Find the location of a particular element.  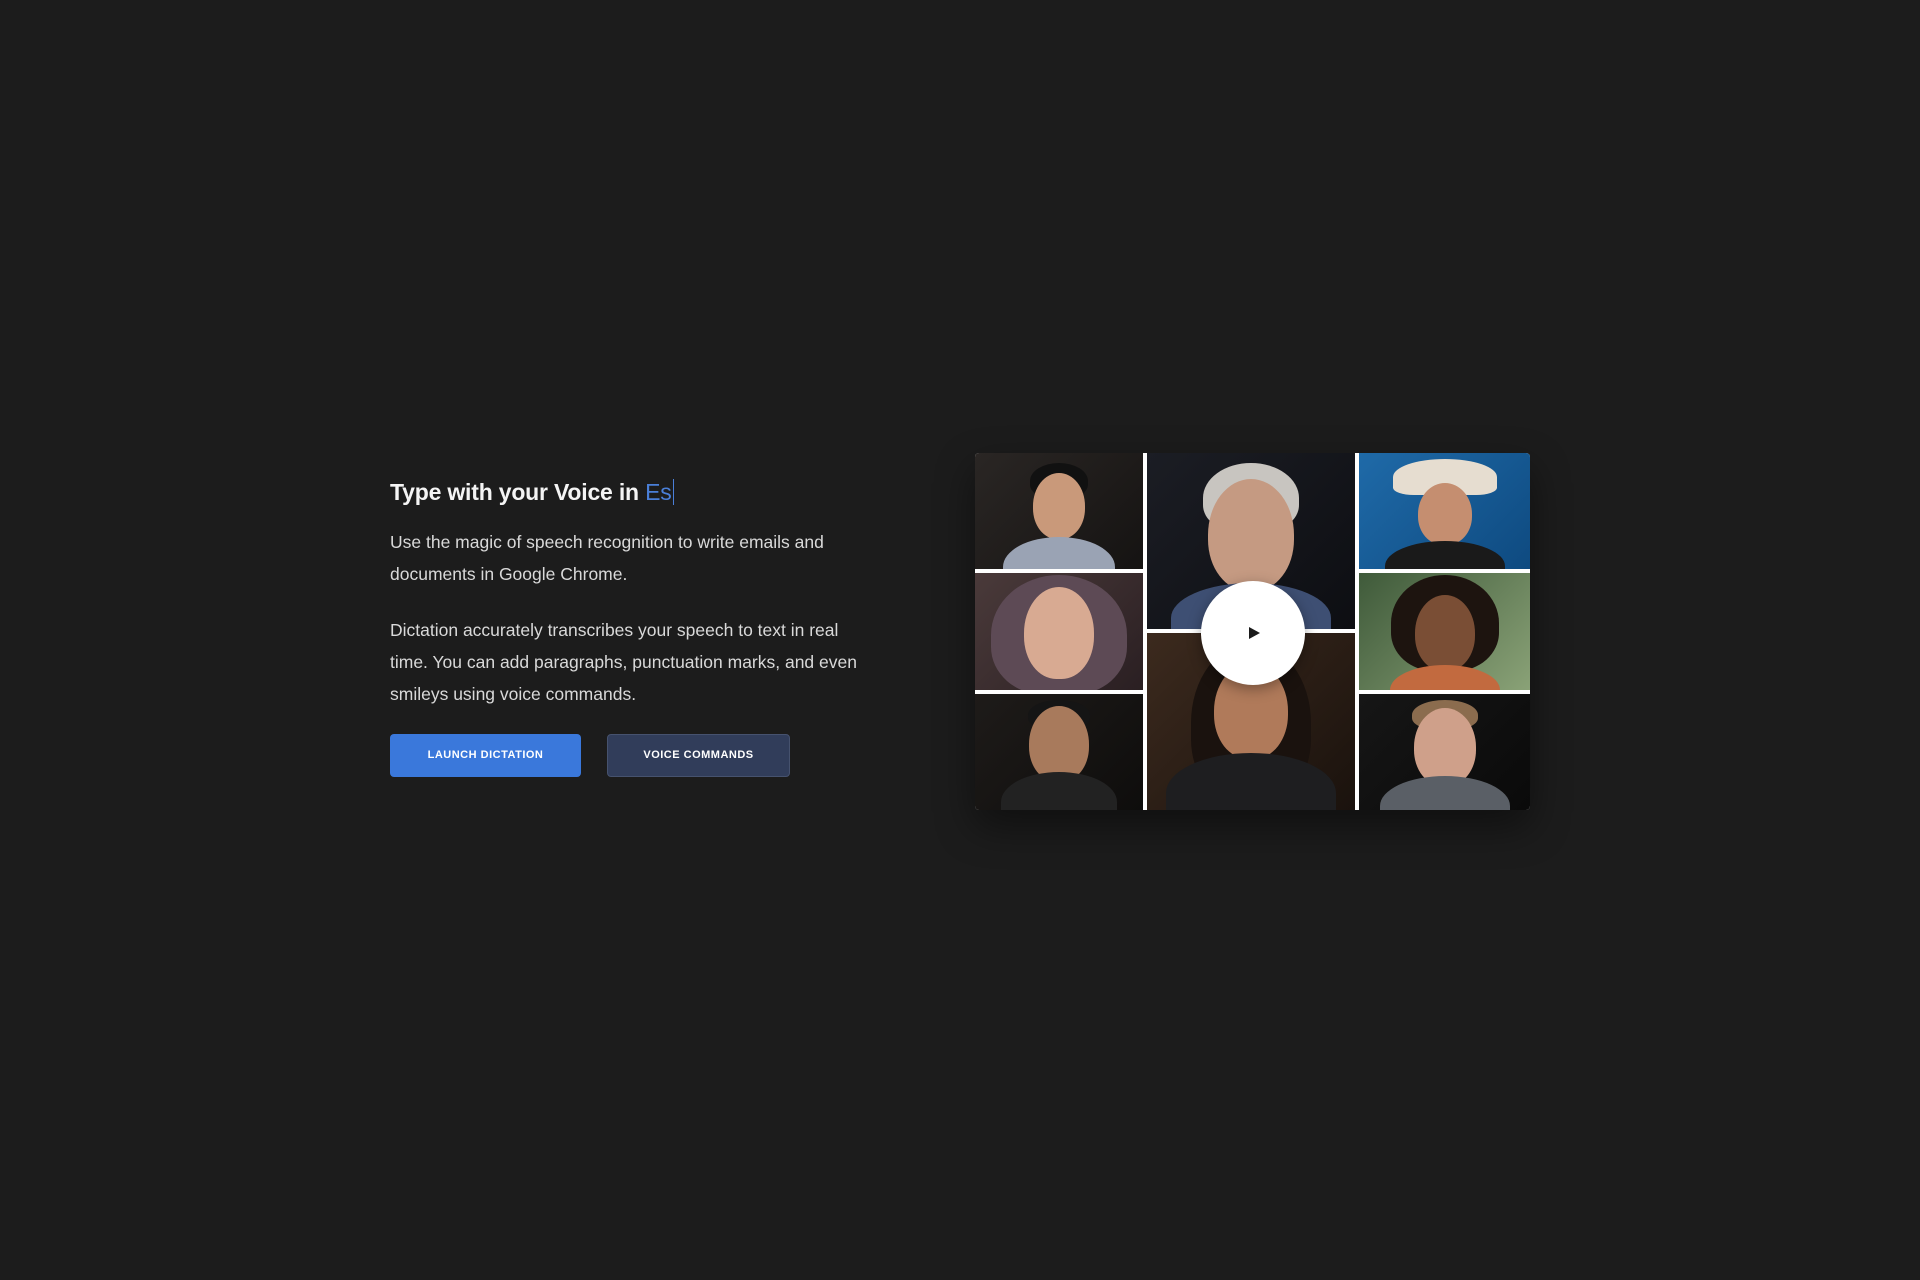

play-icon is located at coordinates (1254, 633).